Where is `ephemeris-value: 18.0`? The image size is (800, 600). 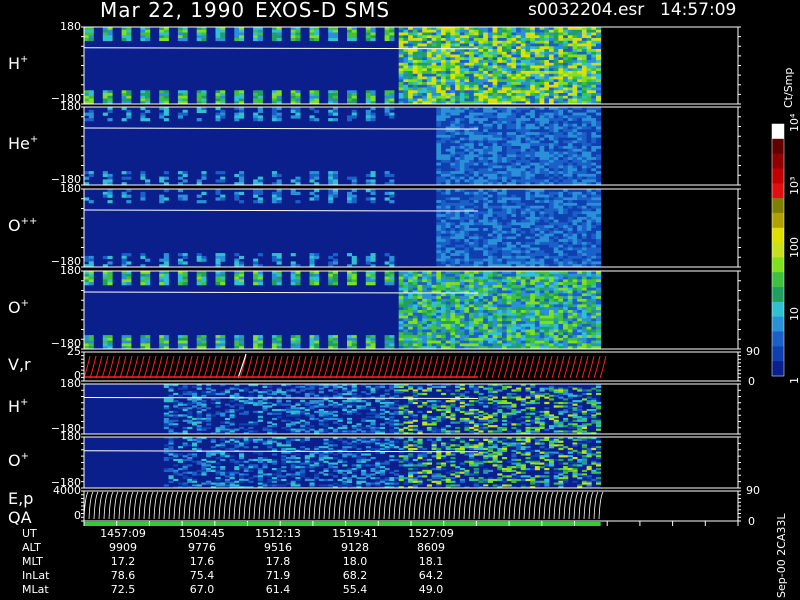 ephemeris-value: 18.0 is located at coordinates (355, 561).